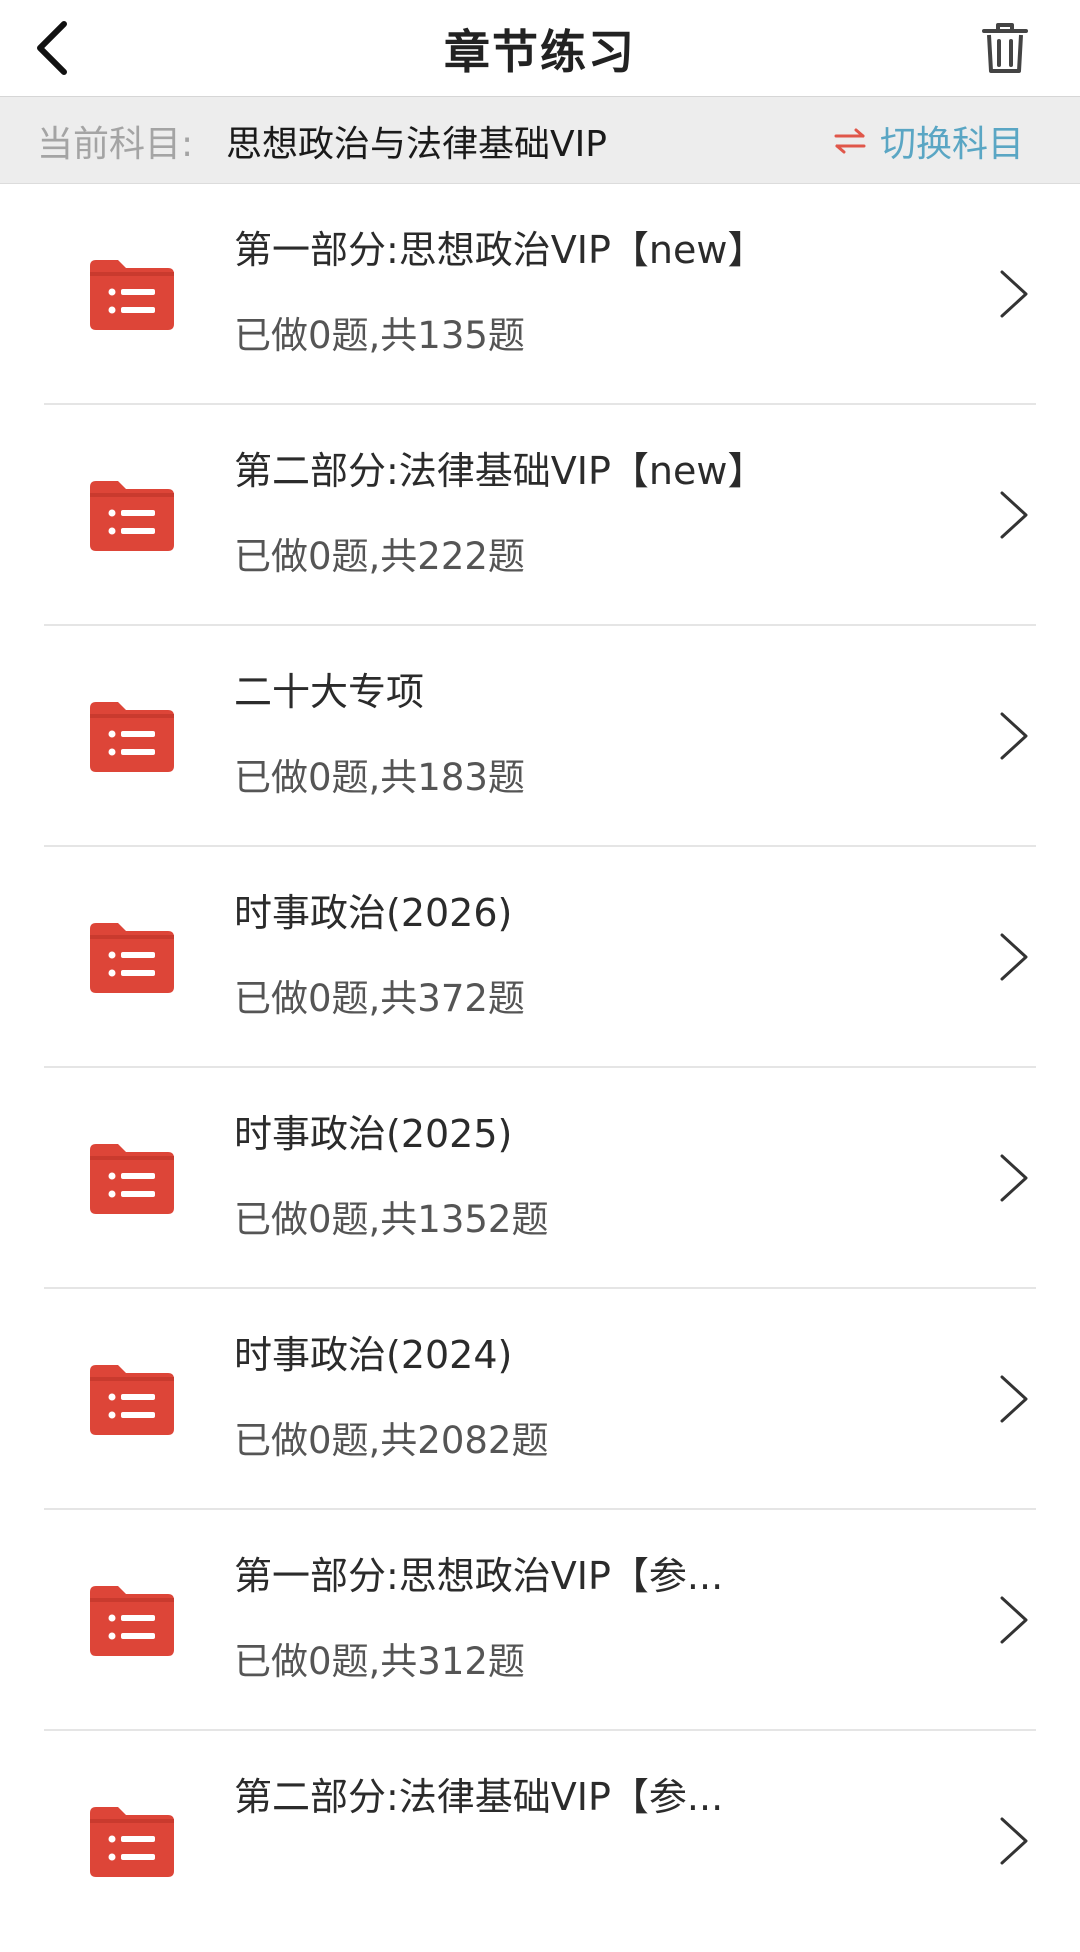 This screenshot has height=1952, width=1080. I want to click on chapter-item: 时事政治(2025) 已做0题,共1352题, so click(540, 1178).